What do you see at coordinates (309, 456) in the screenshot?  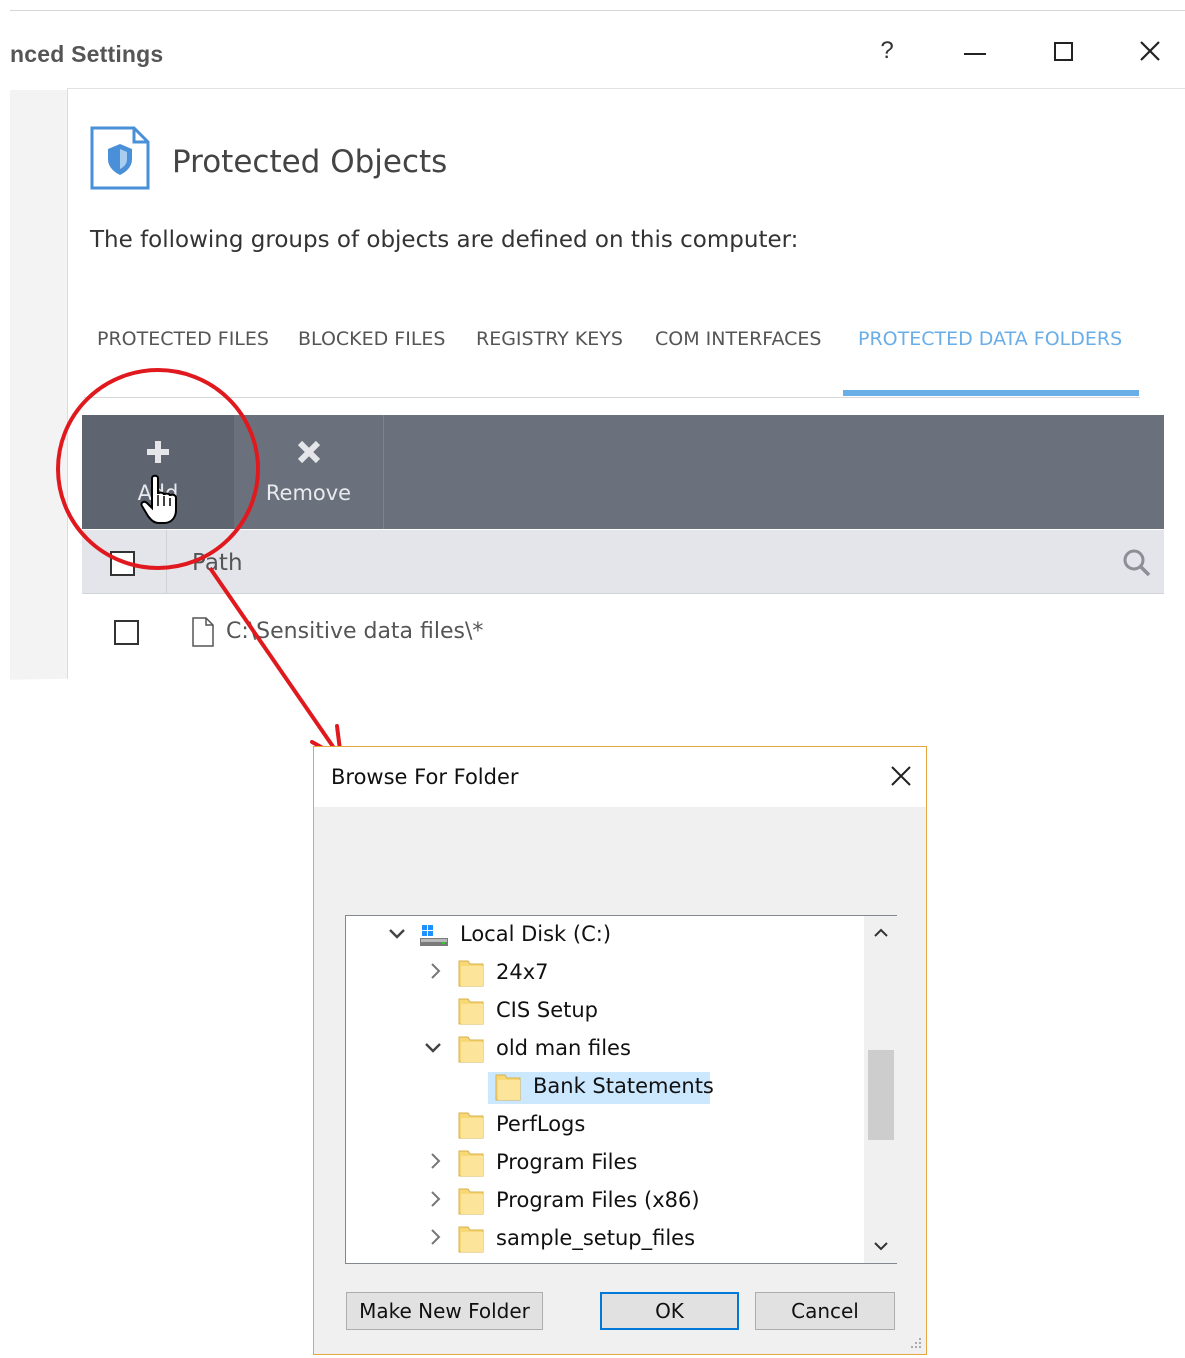 I see `x-icon` at bounding box center [309, 456].